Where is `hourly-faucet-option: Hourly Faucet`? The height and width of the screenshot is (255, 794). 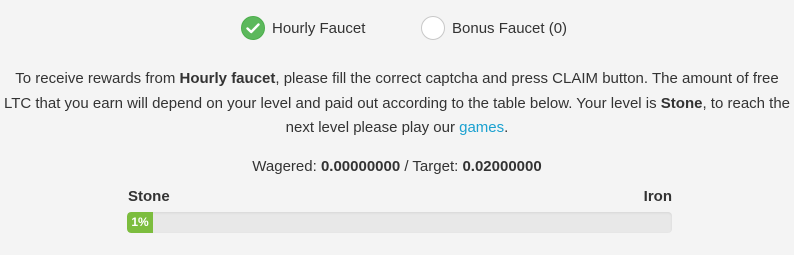 hourly-faucet-option: Hourly Faucet is located at coordinates (303, 28).